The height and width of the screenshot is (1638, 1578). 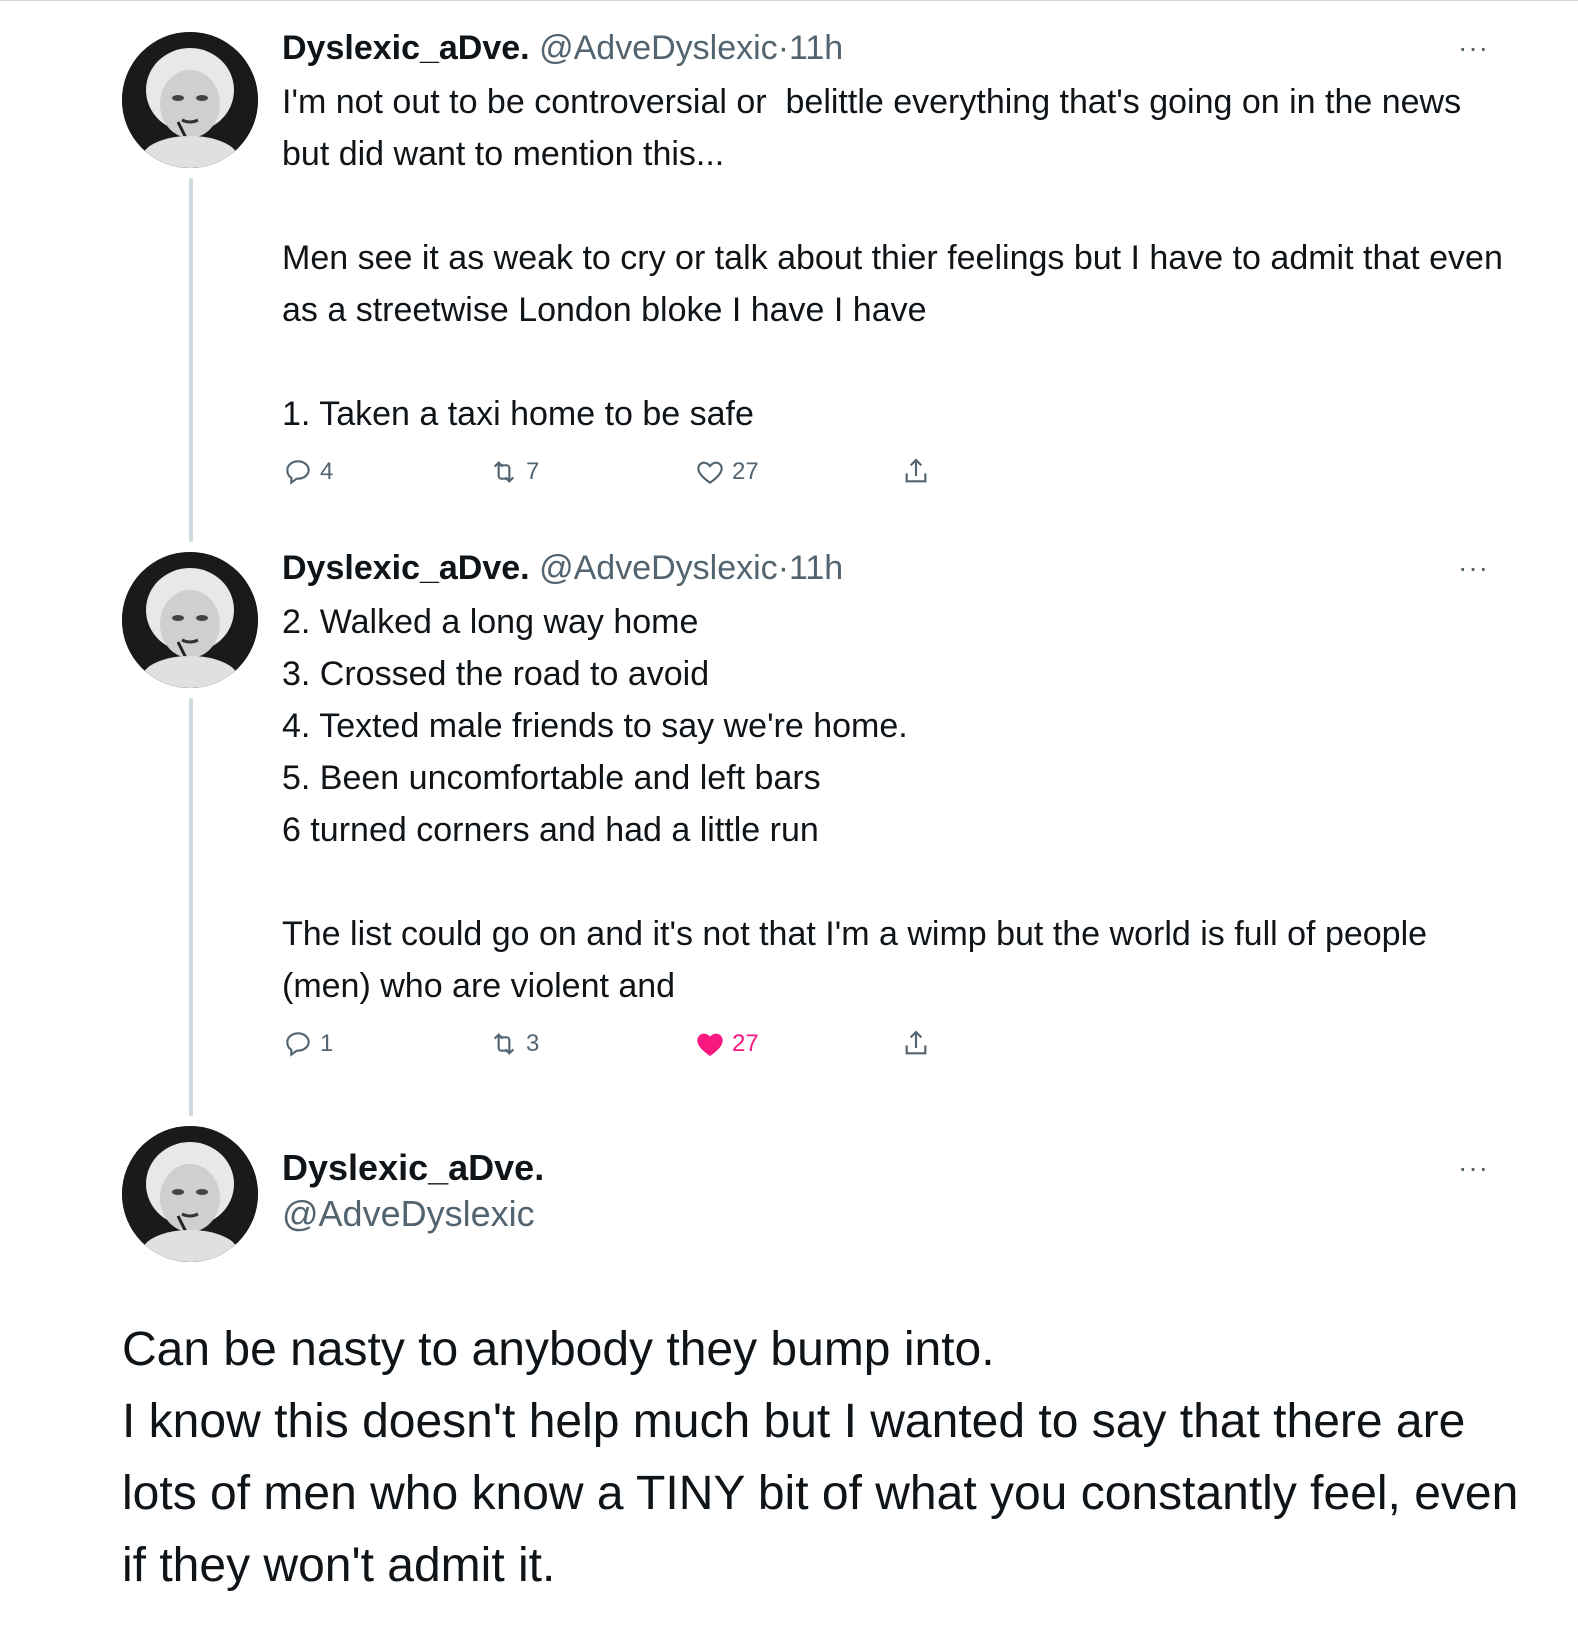 I want to click on retweet-count: 7, so click(x=533, y=471).